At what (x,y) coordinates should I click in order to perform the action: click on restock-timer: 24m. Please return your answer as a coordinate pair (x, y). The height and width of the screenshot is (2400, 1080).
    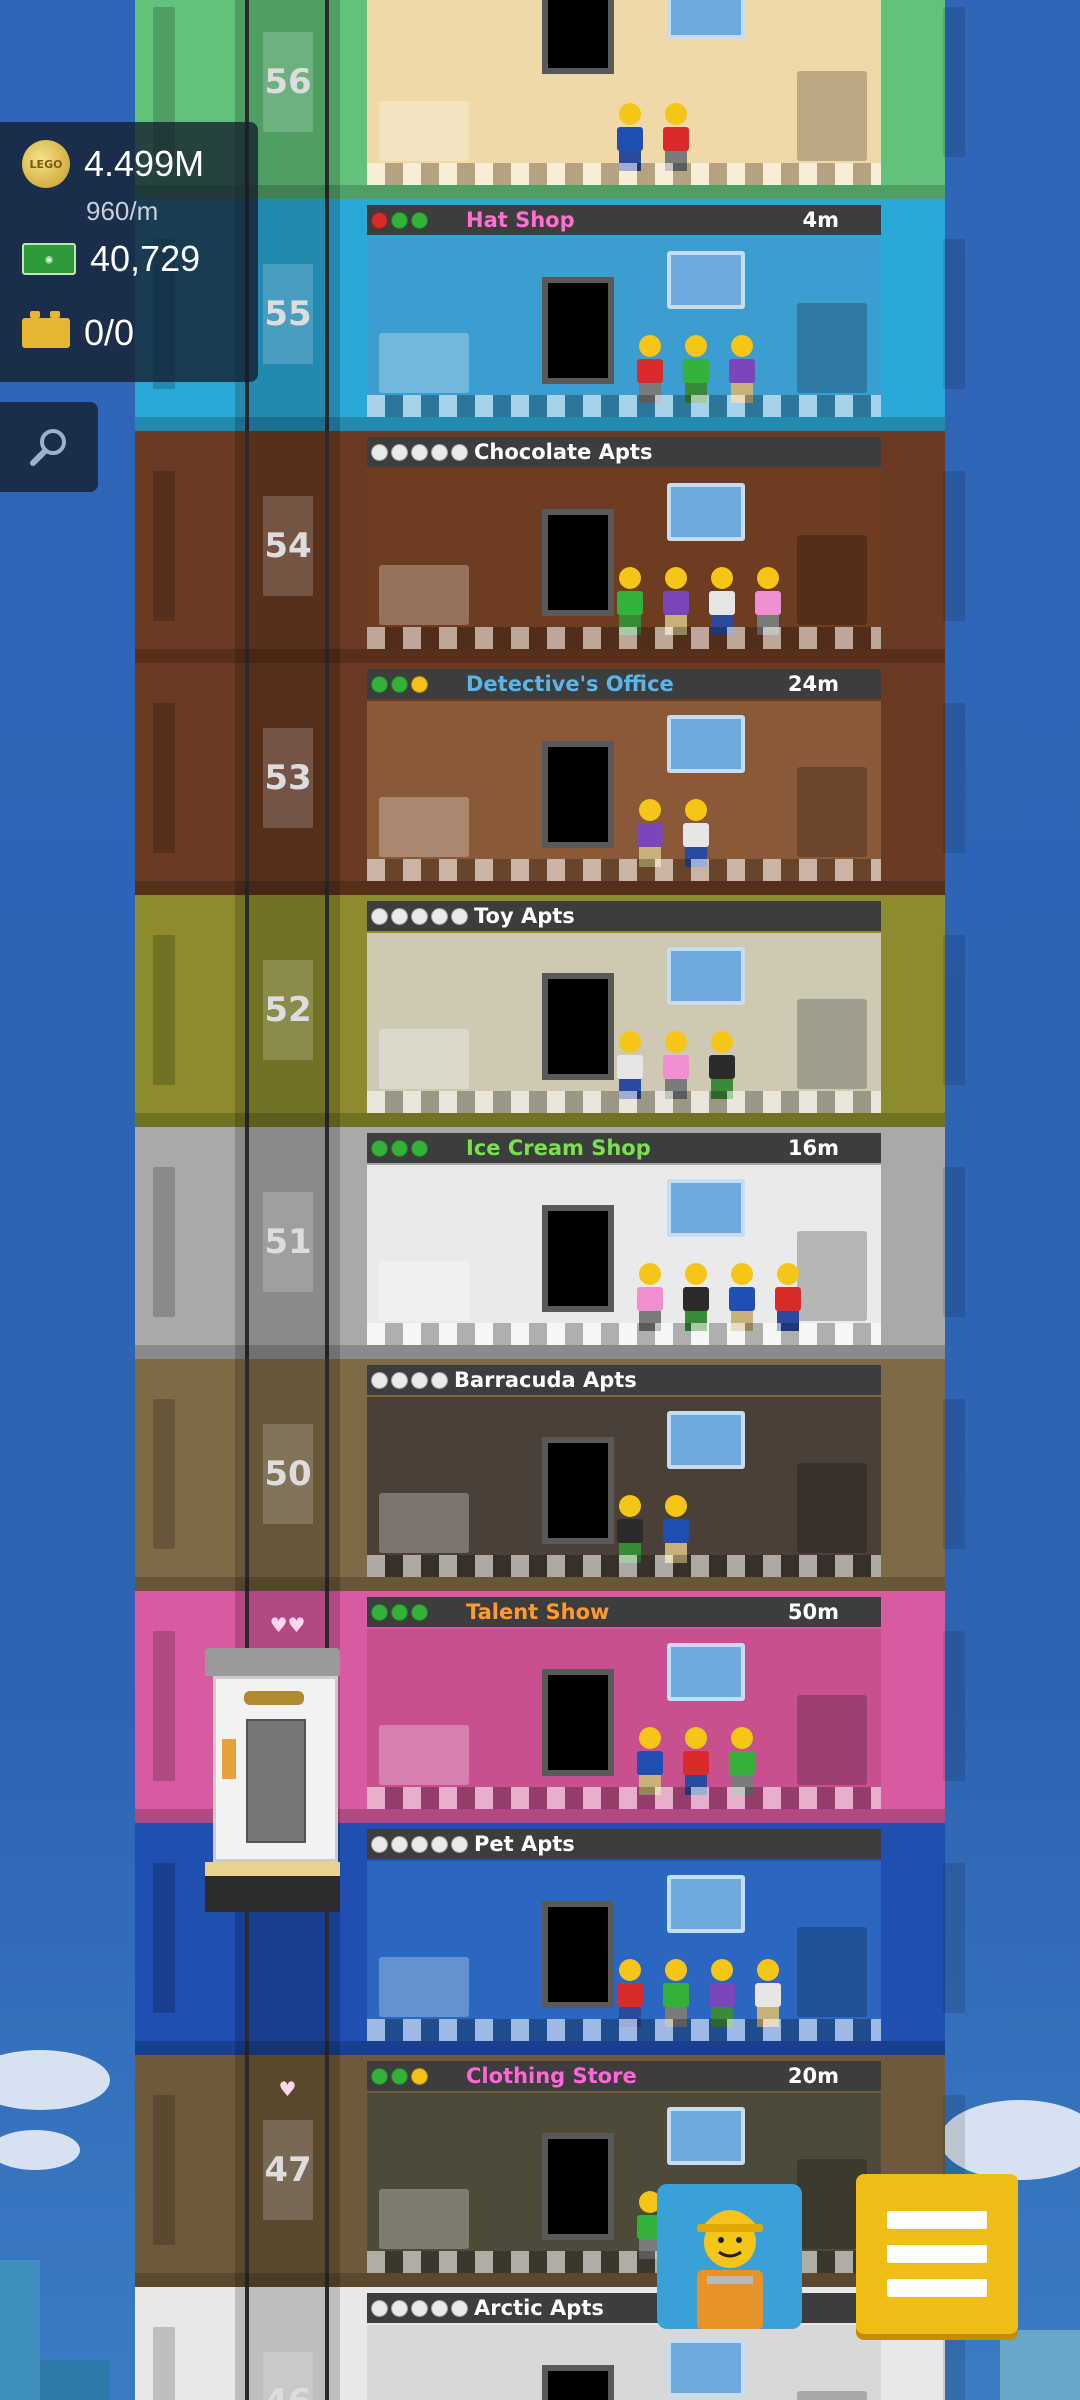
    Looking at the image, I should click on (813, 684).